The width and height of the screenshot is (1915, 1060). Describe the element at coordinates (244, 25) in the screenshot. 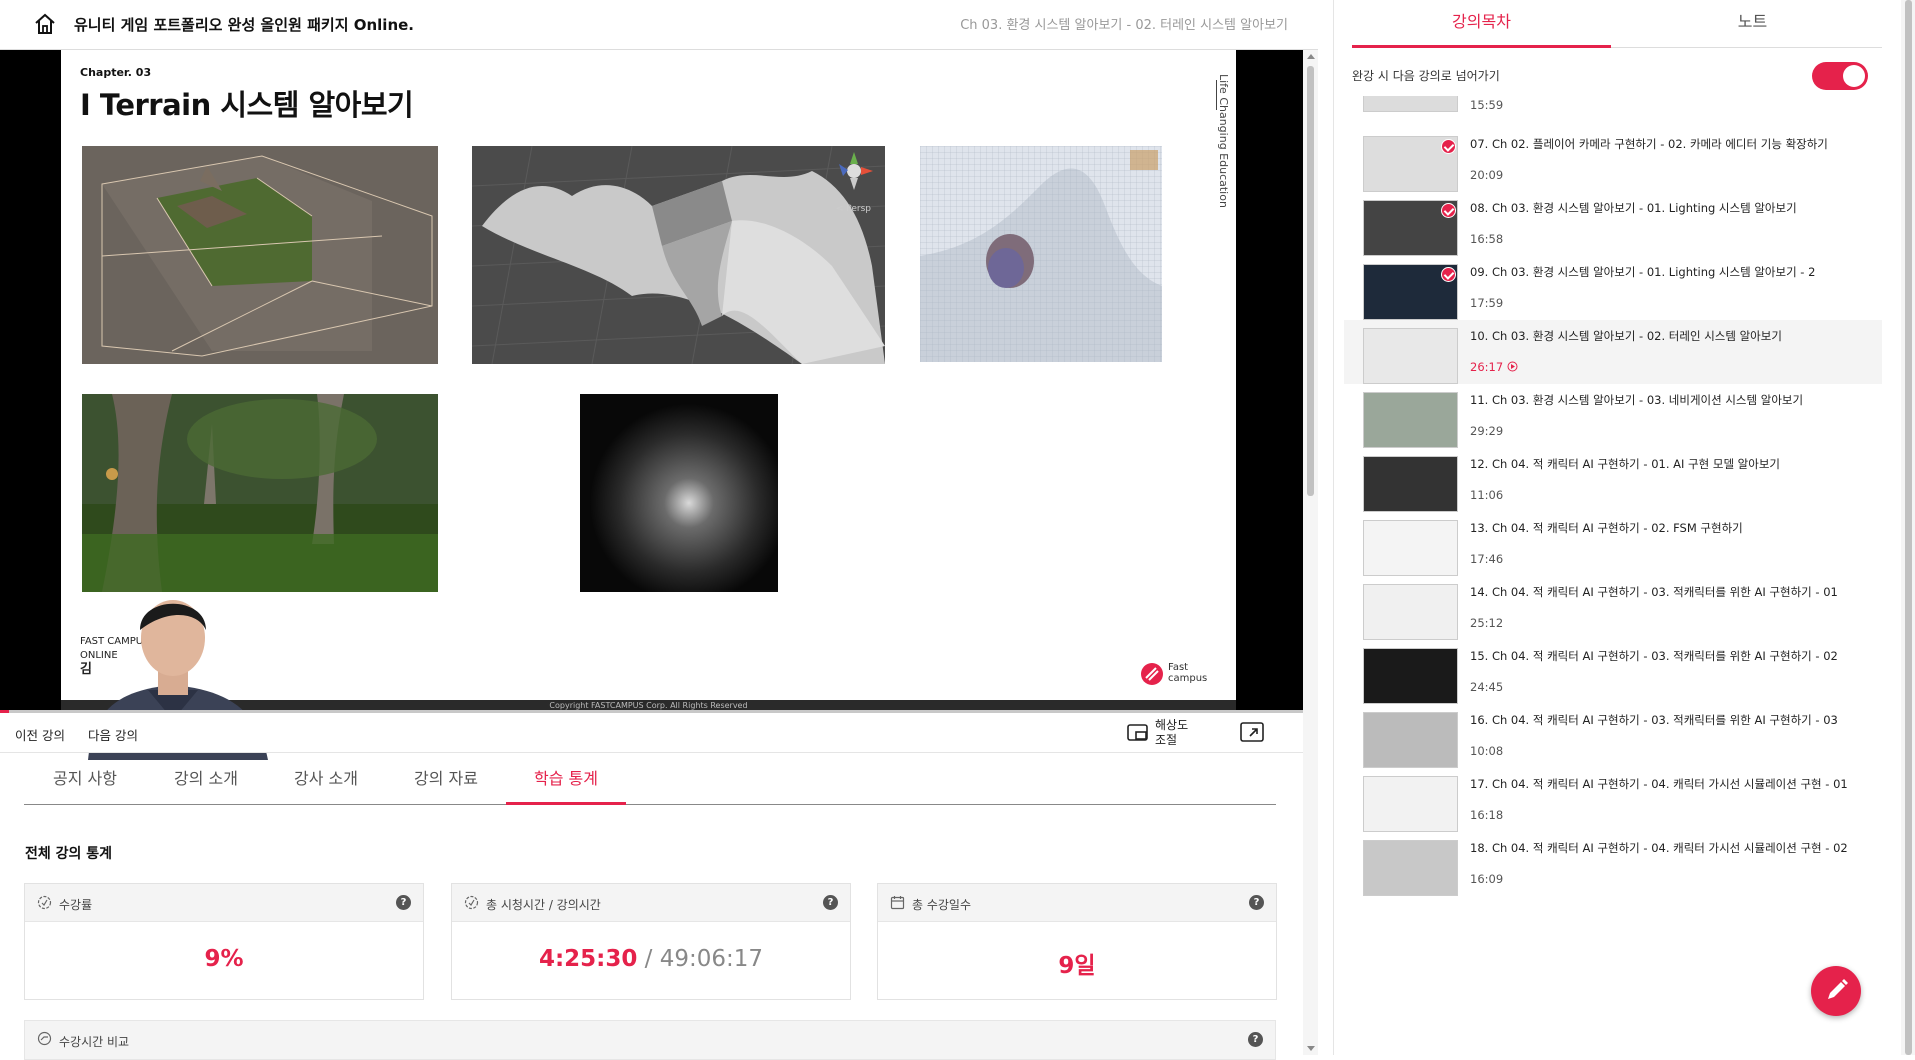

I see `course-title: 유니티 게임 포트폴리오 완성 올인원 패키지 Online.` at that location.